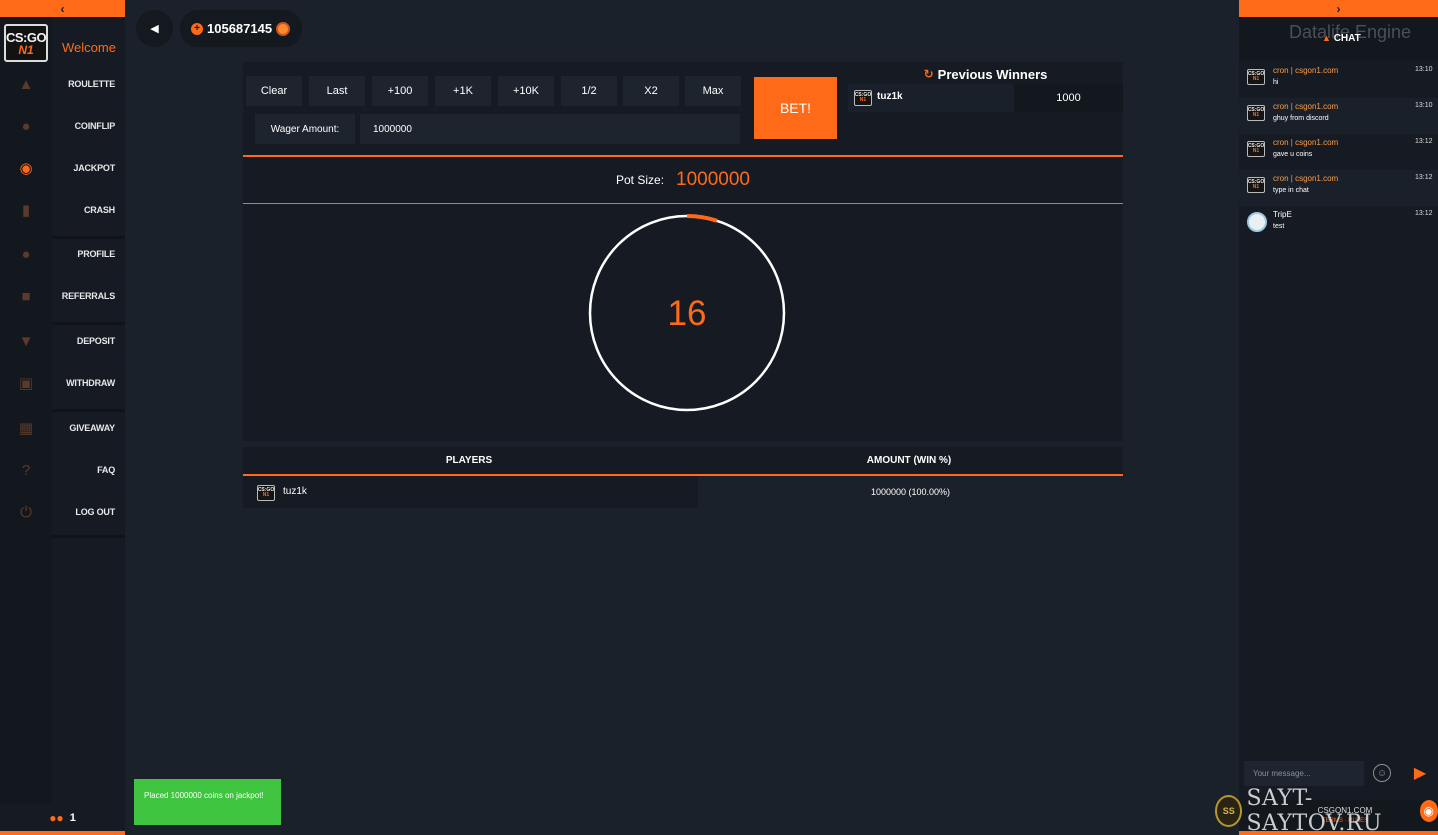  What do you see at coordinates (526, 91) in the screenshot?
I see `plus-10k-button: +10K` at bounding box center [526, 91].